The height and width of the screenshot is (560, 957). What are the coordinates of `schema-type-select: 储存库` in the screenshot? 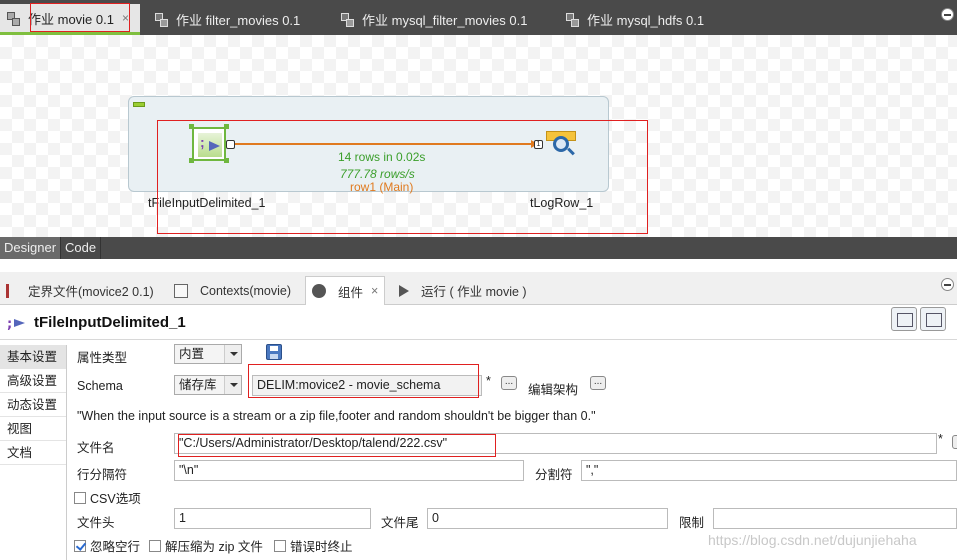 It's located at (208, 385).